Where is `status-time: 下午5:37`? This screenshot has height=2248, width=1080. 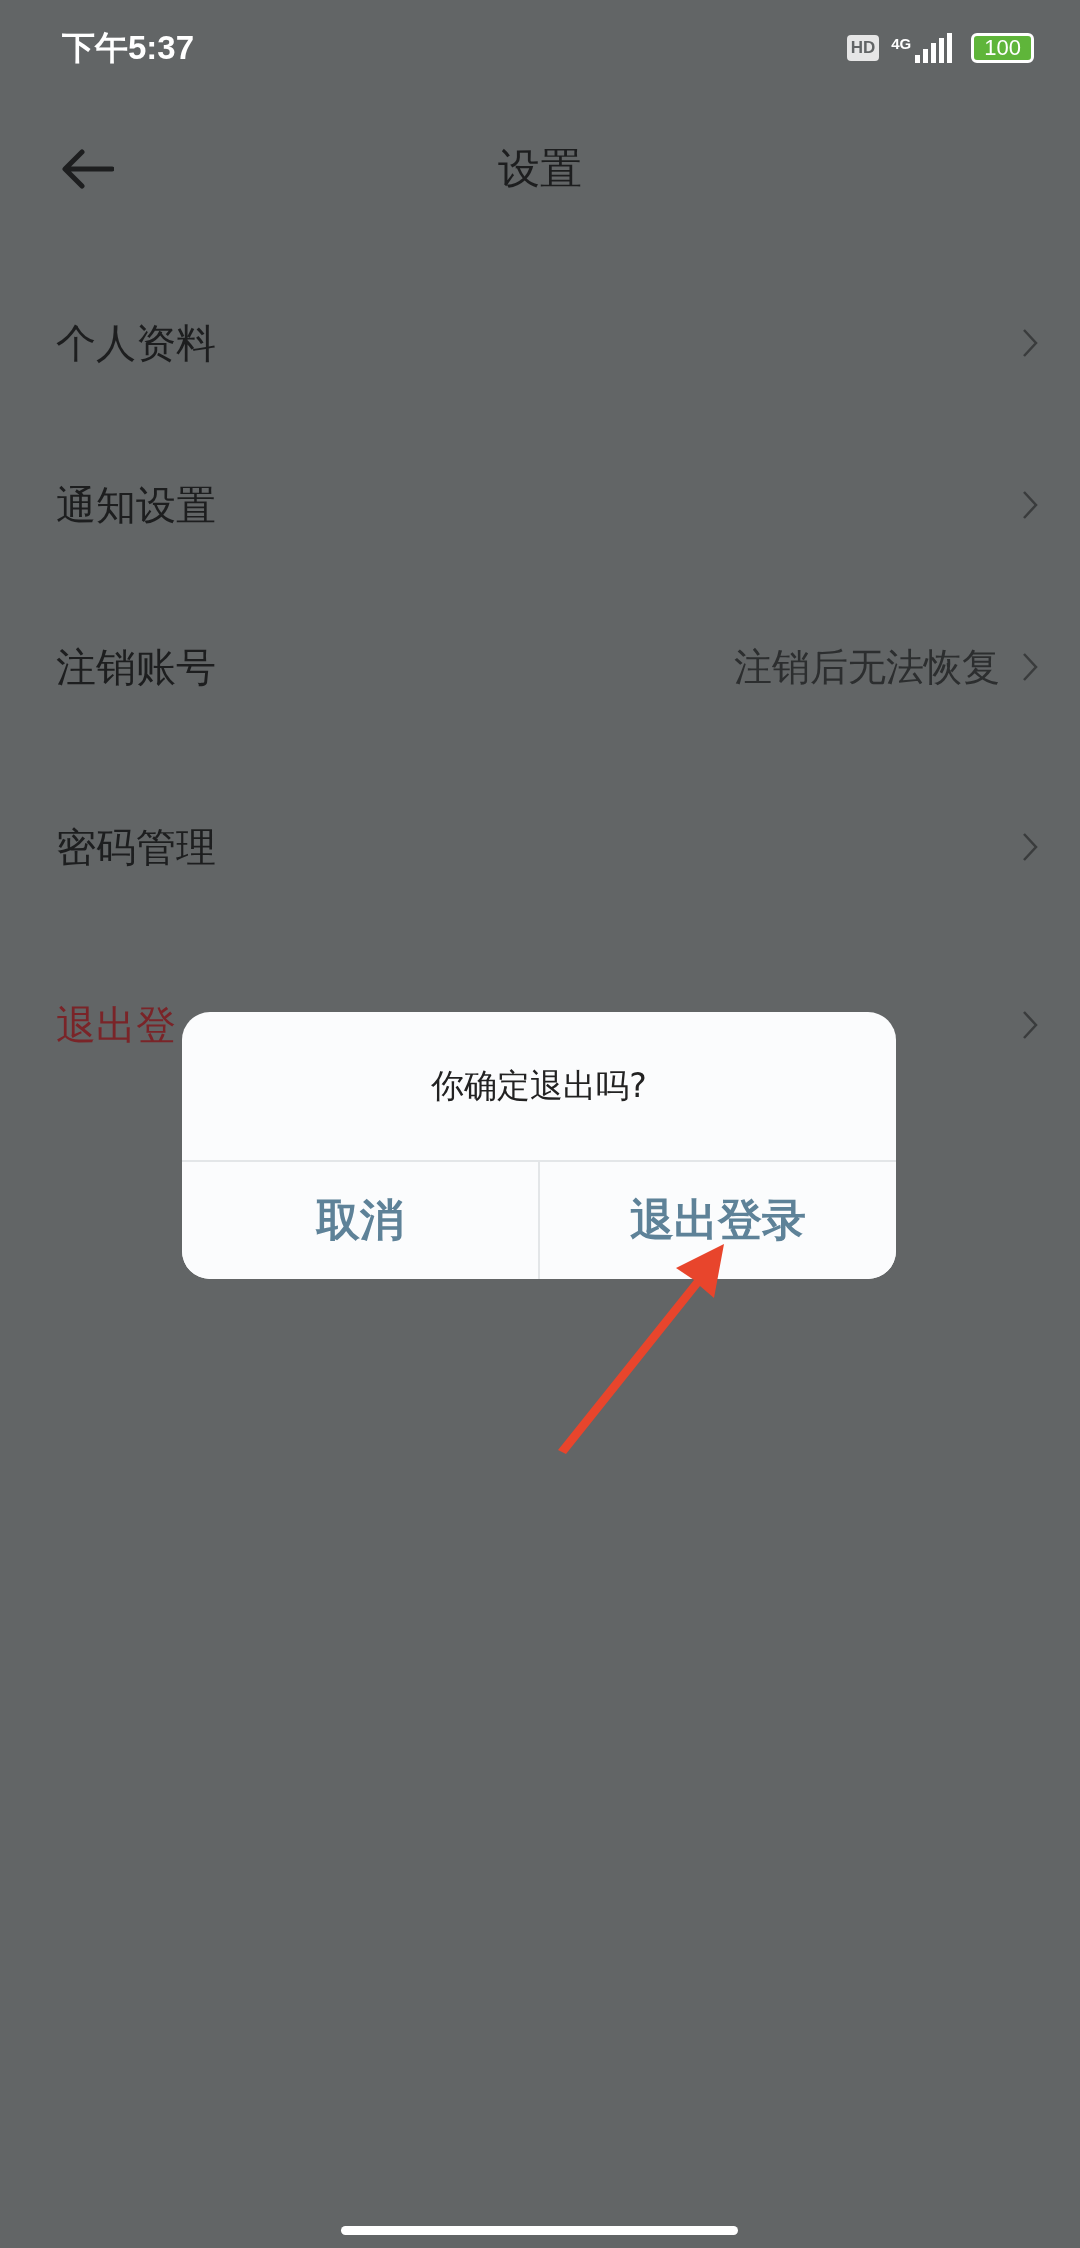
status-time: 下午5:37 is located at coordinates (128, 47).